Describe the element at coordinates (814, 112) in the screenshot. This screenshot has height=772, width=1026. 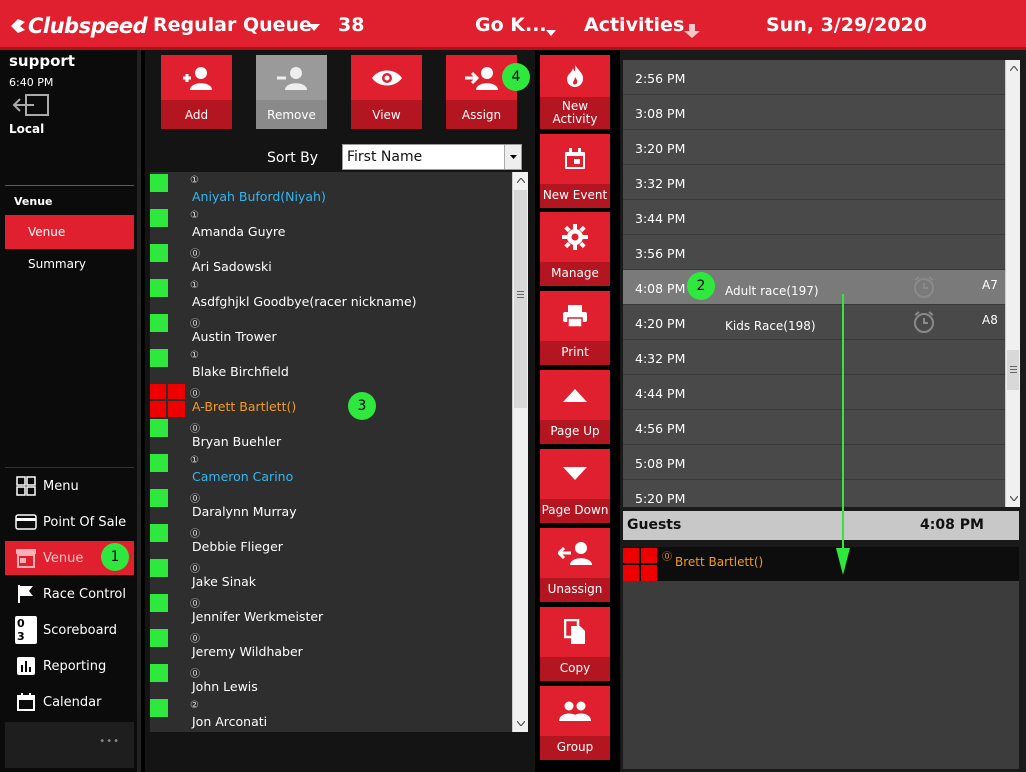
I see `time-slot: 3:08 PM` at that location.